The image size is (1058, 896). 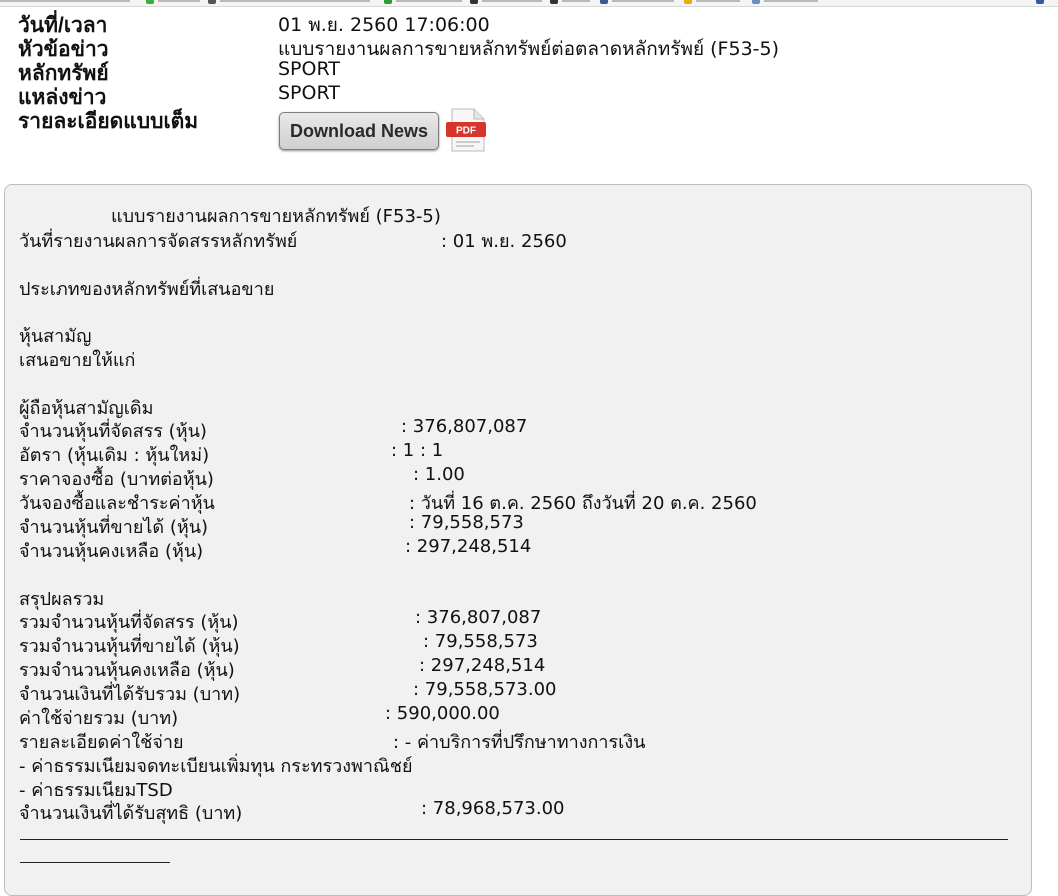 I want to click on report-date-label: วันที่รายงานผลการจัดสรรหลักทรัพย์, so click(x=158, y=241).